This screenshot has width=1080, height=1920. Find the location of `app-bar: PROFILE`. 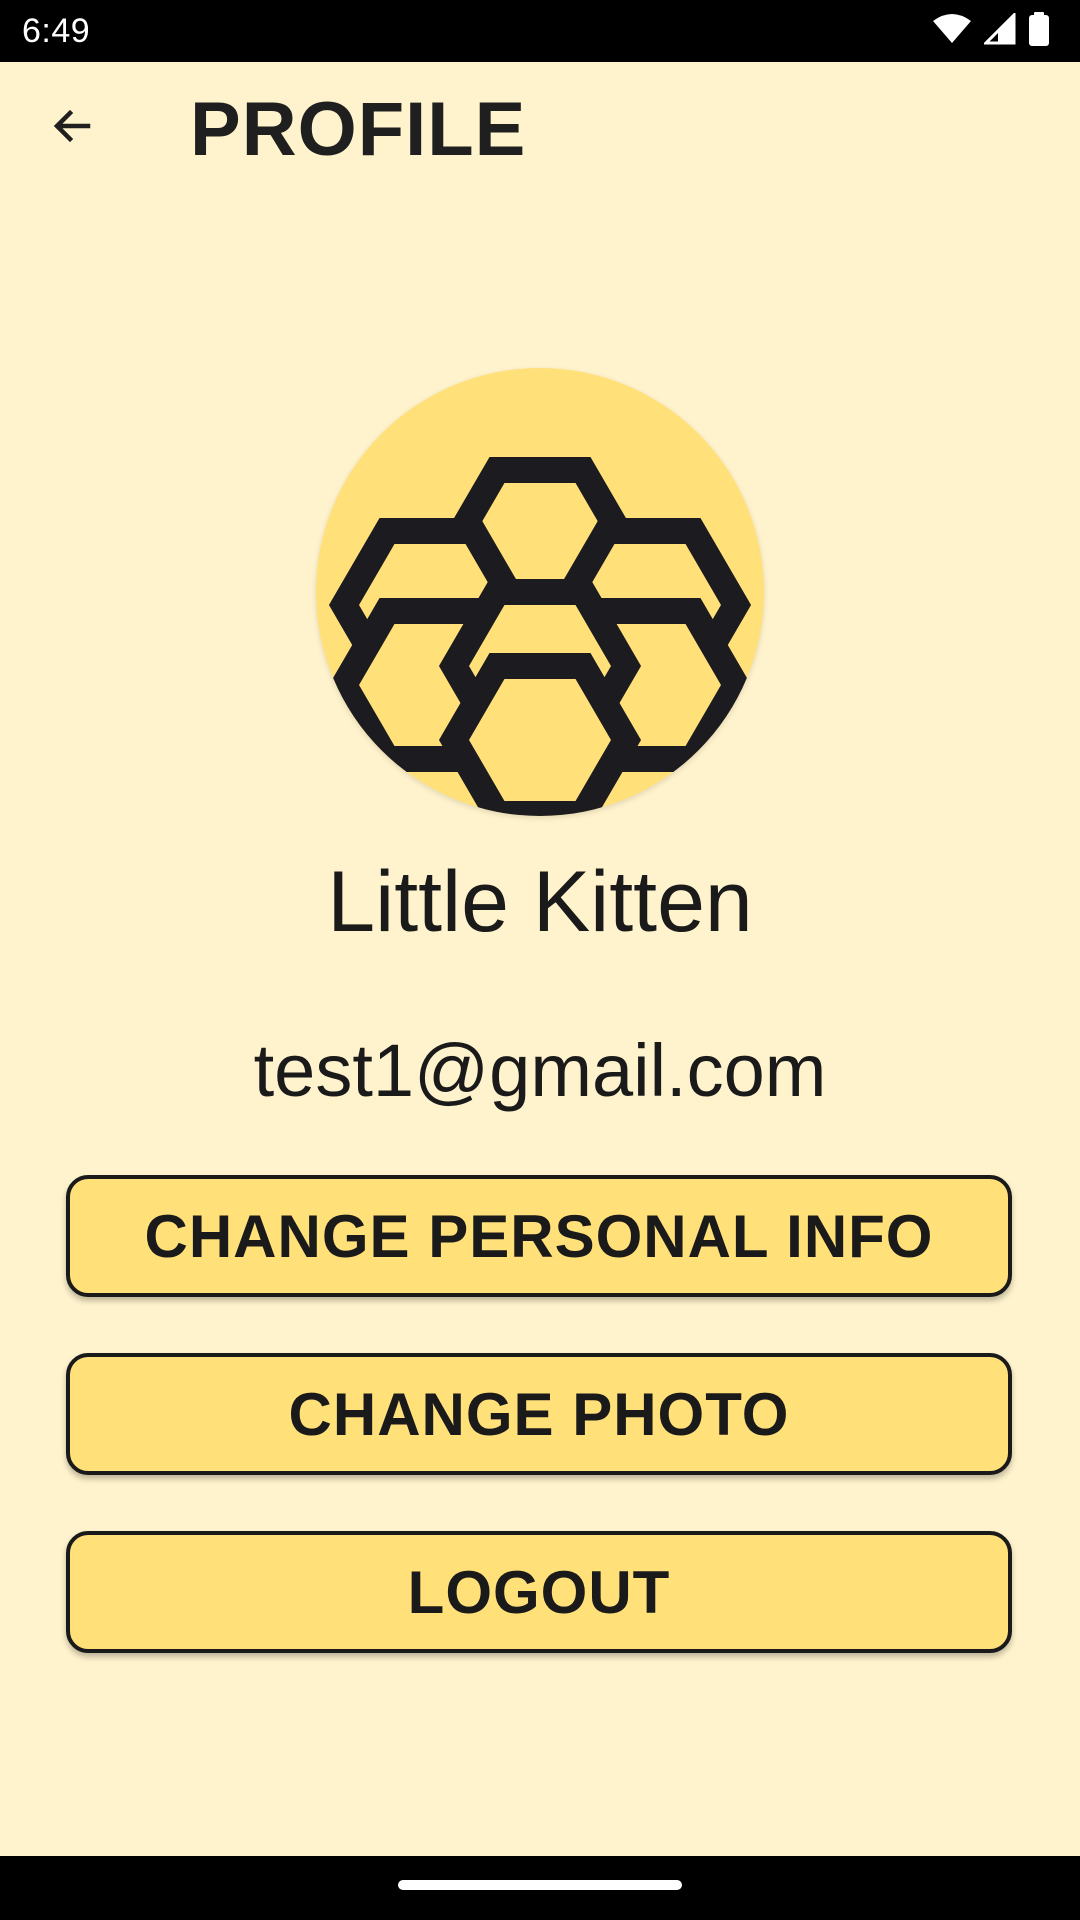

app-bar: PROFILE is located at coordinates (540, 128).